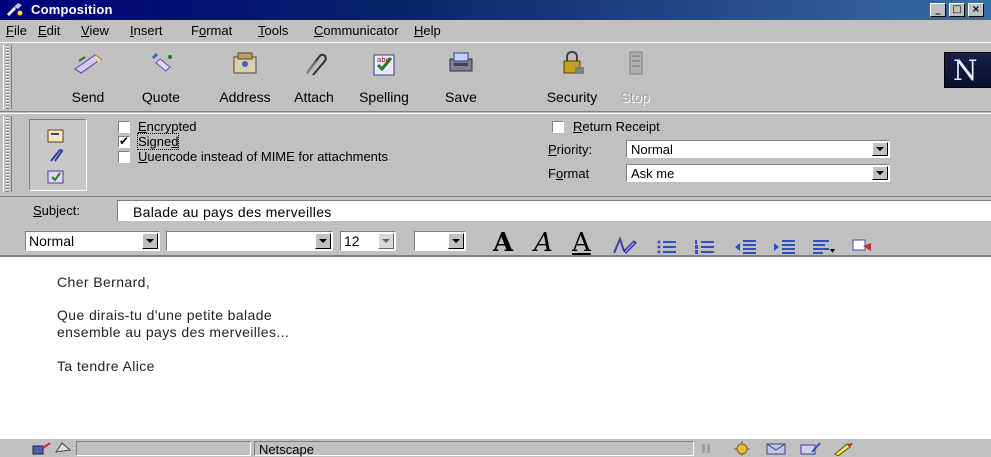 This screenshot has height=457, width=991. I want to click on uuencode-label: Uuencode instead of MIME for attachments, so click(263, 156).